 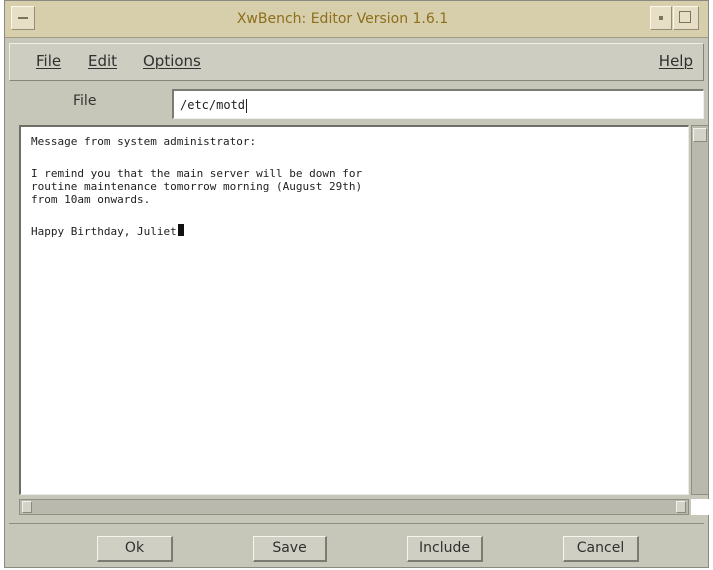 What do you see at coordinates (144, 141) in the screenshot?
I see `editor-line: Message from system administrator:` at bounding box center [144, 141].